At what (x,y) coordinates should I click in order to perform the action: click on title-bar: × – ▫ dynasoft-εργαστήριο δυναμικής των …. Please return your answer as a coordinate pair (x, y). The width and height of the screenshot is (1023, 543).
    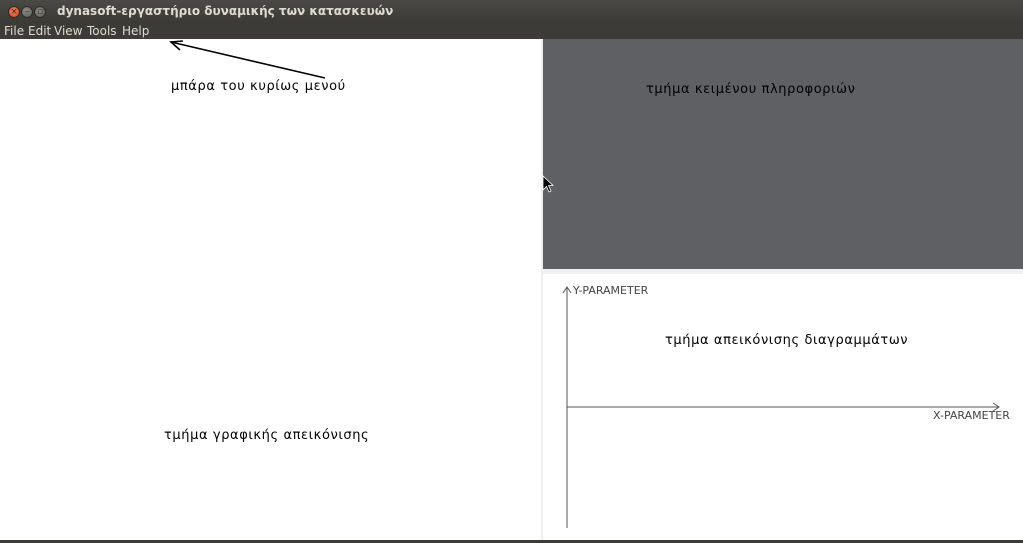
    Looking at the image, I should click on (511, 11).